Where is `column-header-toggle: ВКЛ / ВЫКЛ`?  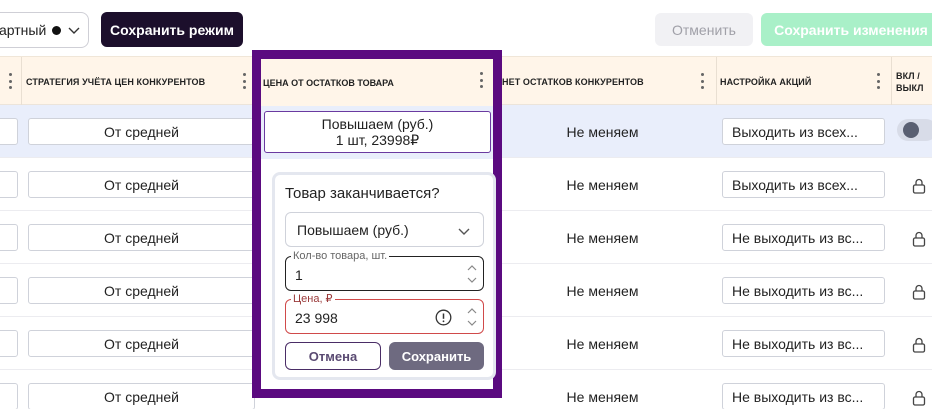
column-header-toggle: ВКЛ / ВЫКЛ is located at coordinates (910, 81).